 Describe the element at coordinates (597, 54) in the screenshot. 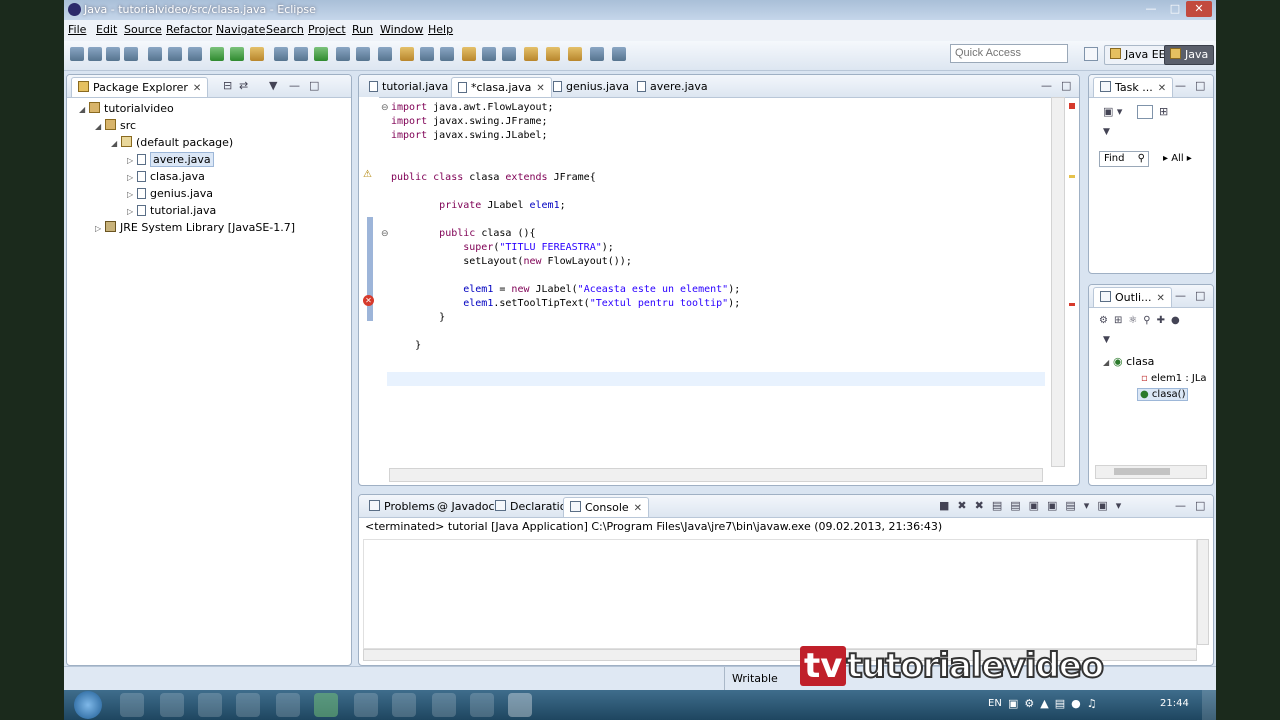

I see `forward-dropdown-icon` at that location.